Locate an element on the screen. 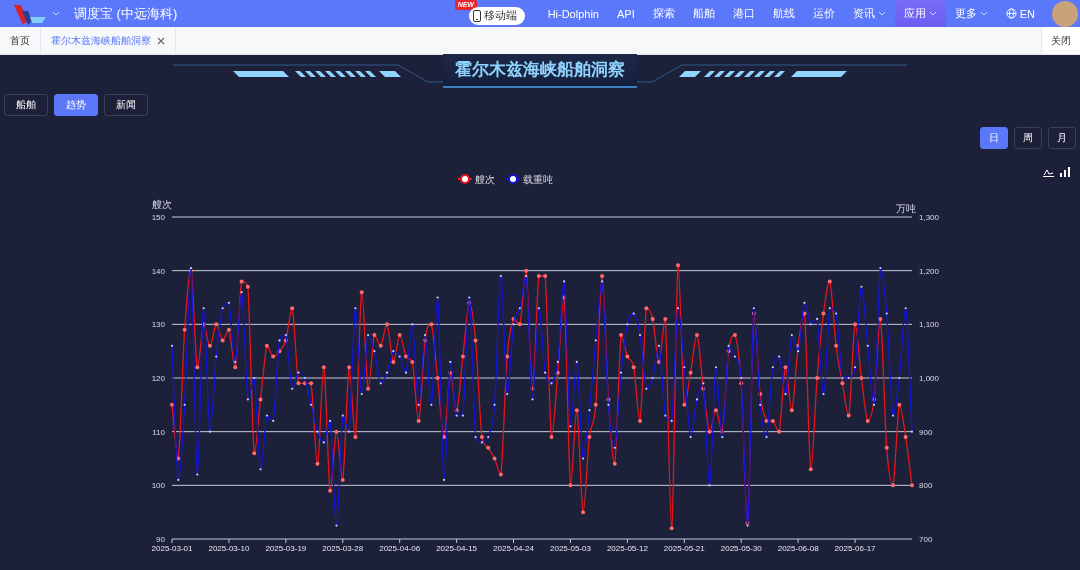 Image resolution: width=1080 pixels, height=570 pixels. page-tab: 霍尔木兹海峡船舶洞察 is located at coordinates (108, 40).